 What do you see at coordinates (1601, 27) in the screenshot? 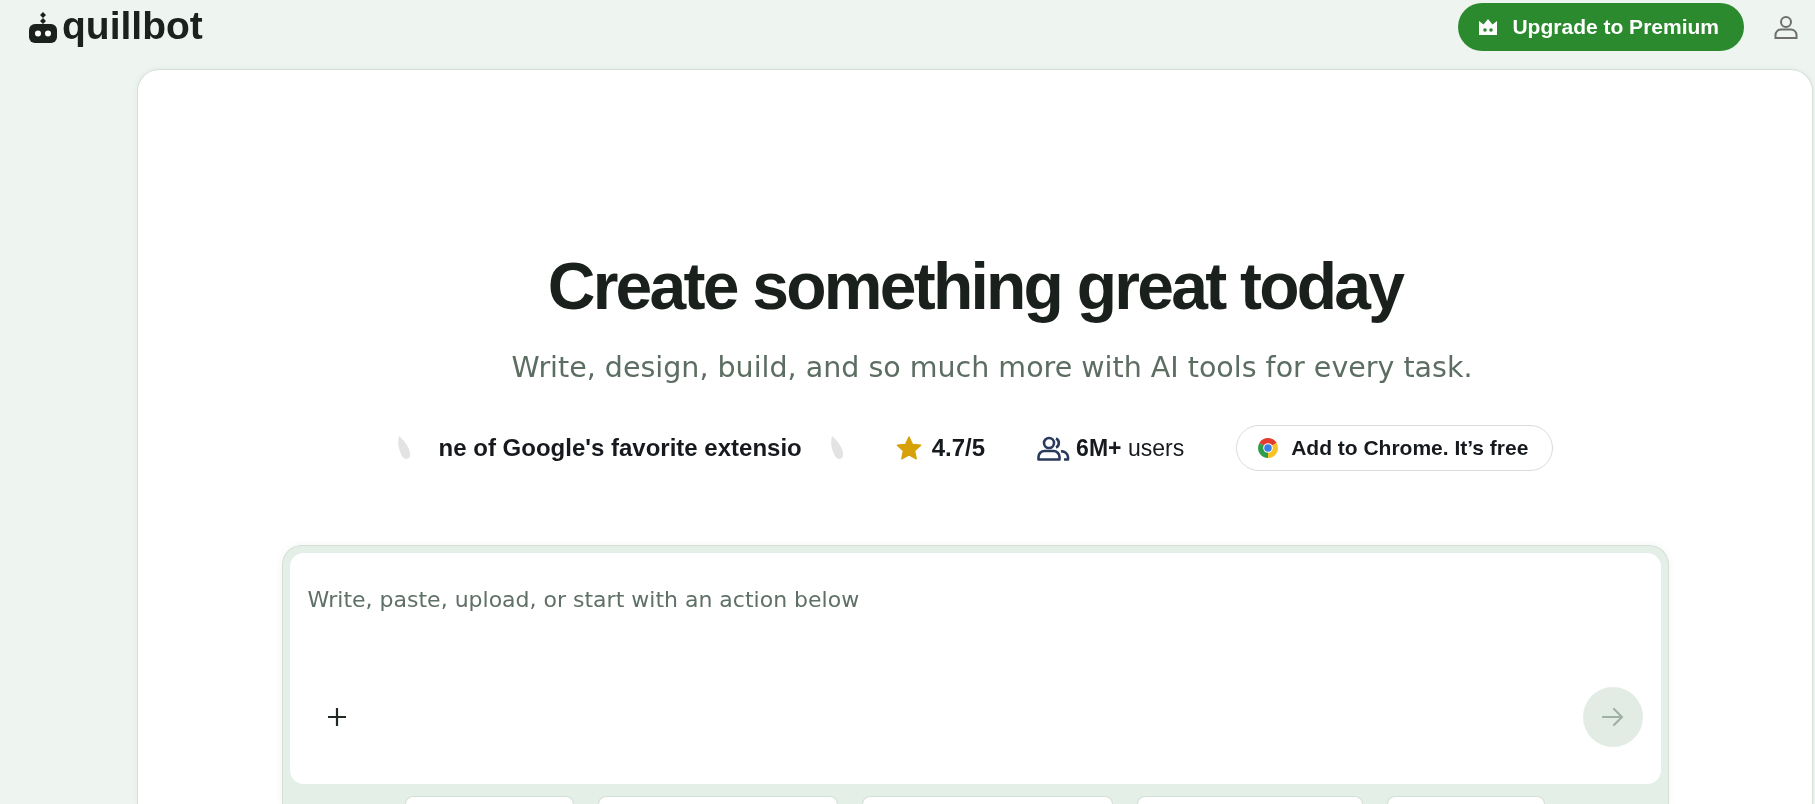
I see `upgrade-button: Upgrade to Premium` at bounding box center [1601, 27].